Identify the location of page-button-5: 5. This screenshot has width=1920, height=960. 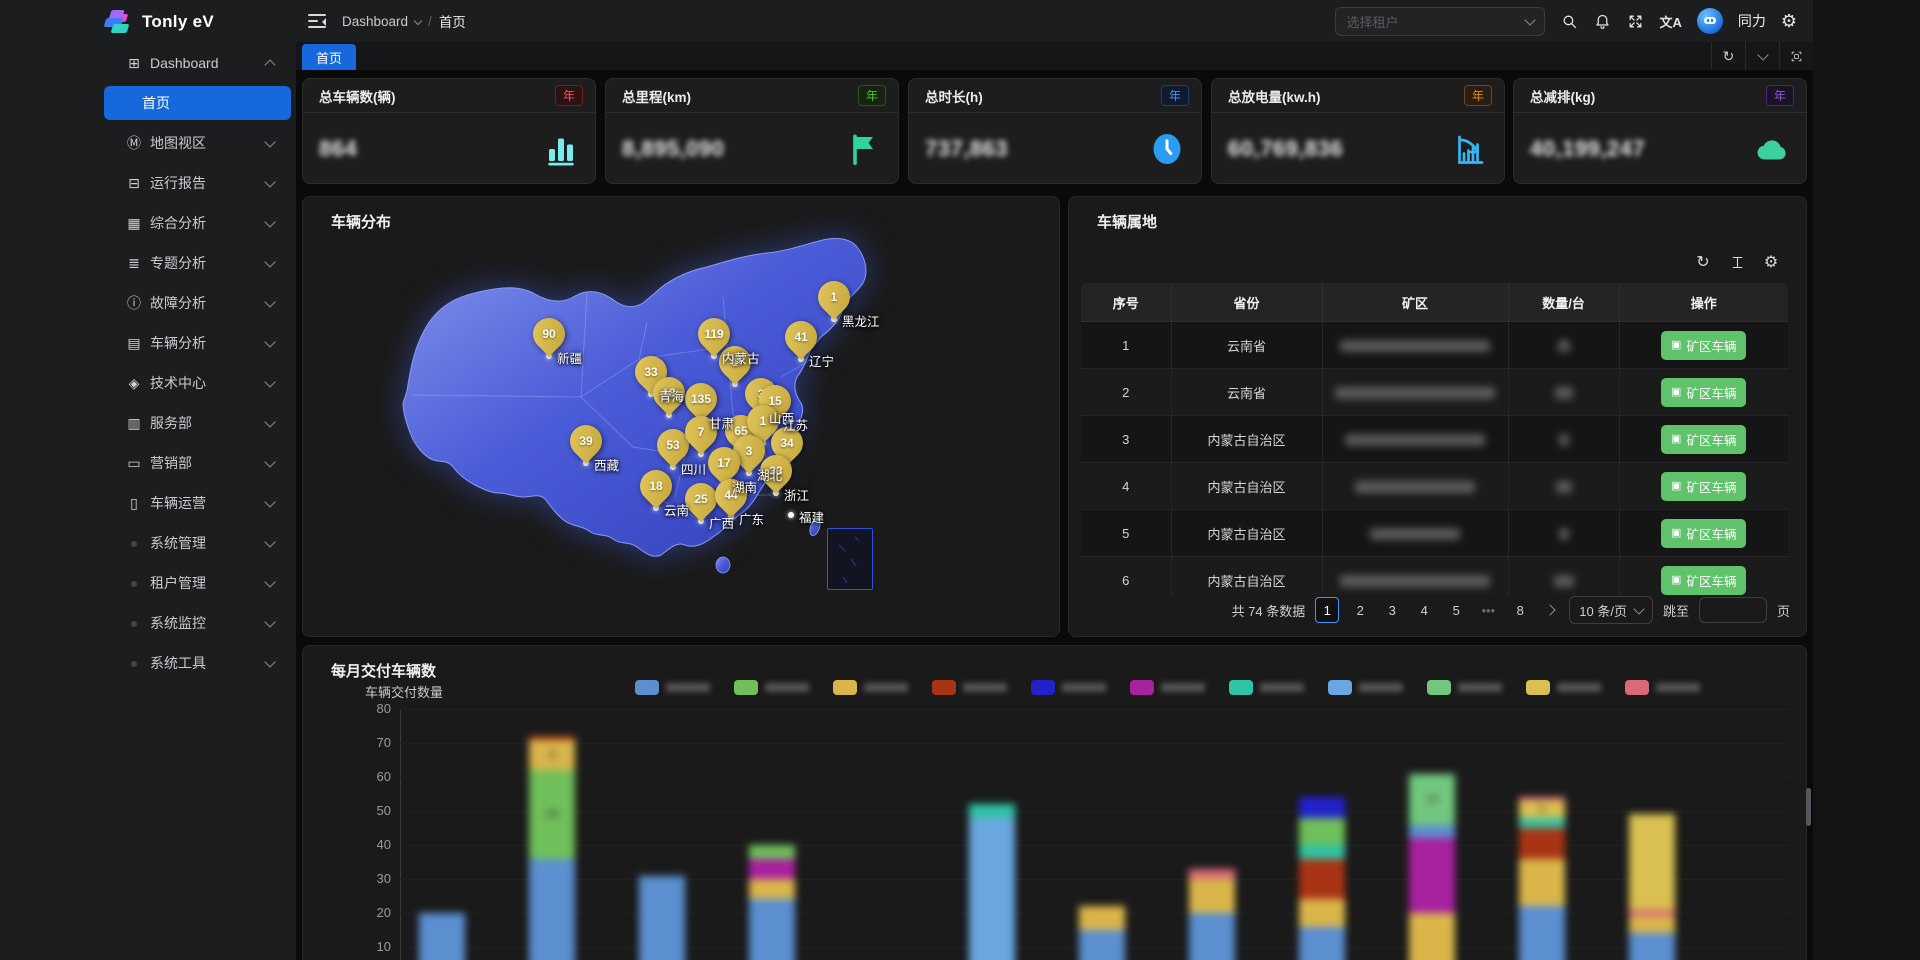
(1456, 610).